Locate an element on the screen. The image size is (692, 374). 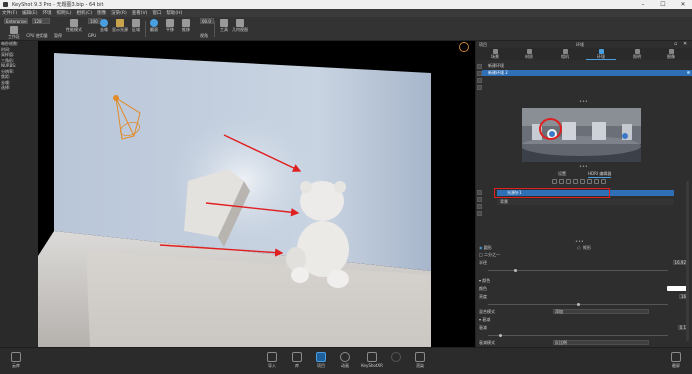
render-button: 渲染 is located at coordinates (420, 363).